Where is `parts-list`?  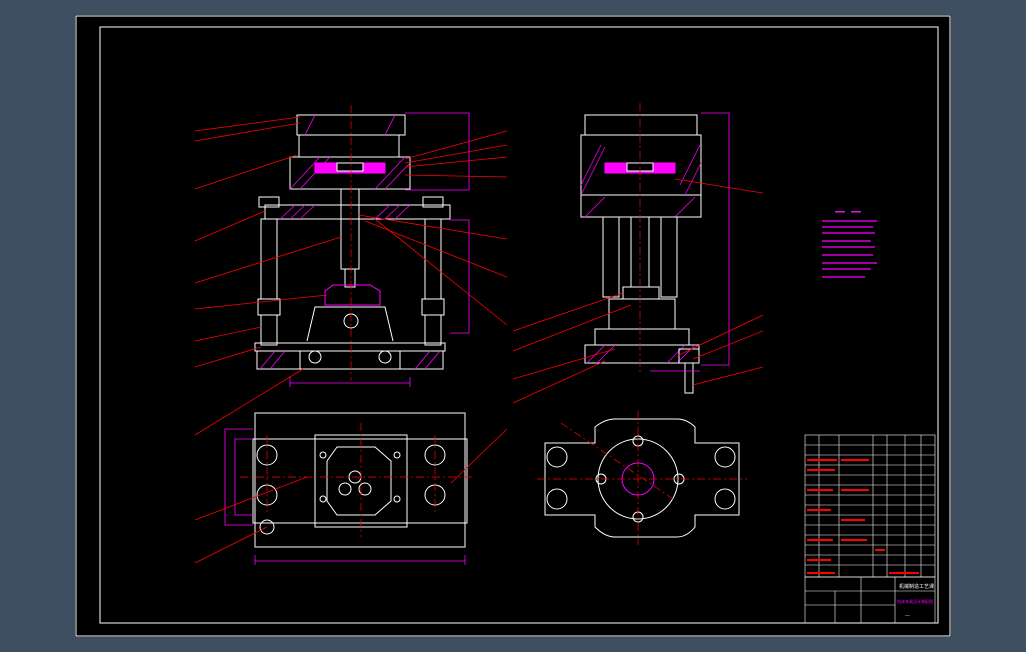
parts-list is located at coordinates (870, 506).